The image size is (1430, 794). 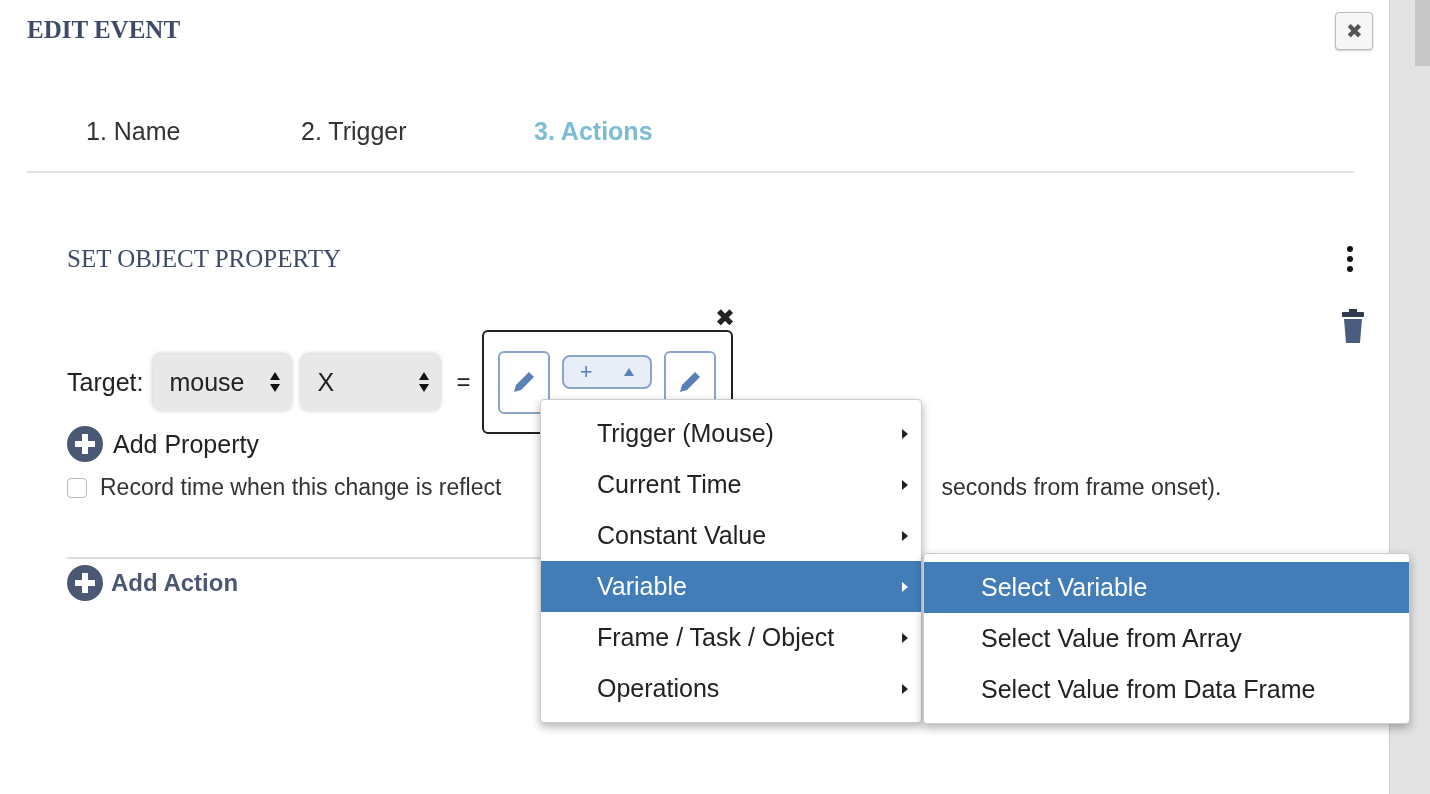 I want to click on menu-item: Variable, so click(x=731, y=586).